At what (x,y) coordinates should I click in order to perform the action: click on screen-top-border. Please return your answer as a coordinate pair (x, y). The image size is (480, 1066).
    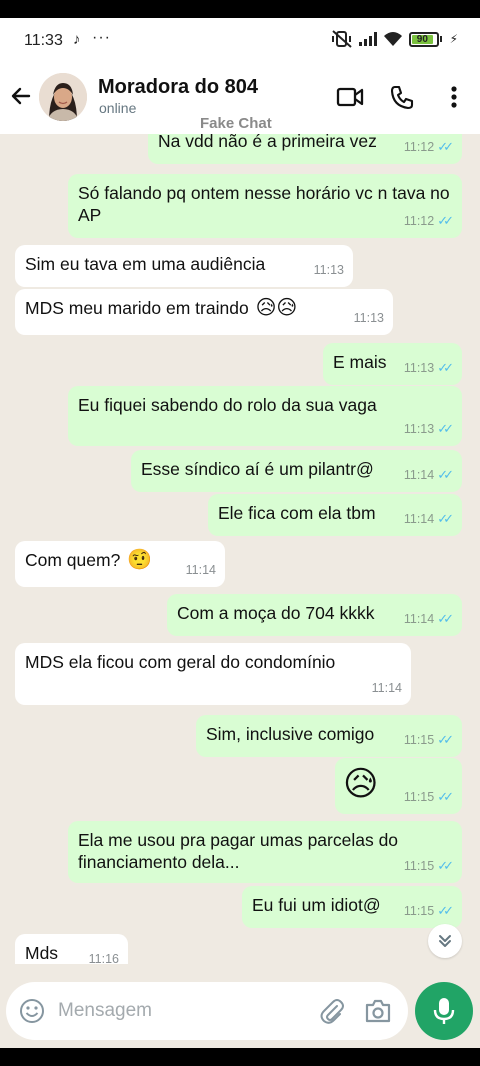
    Looking at the image, I should click on (240, 9).